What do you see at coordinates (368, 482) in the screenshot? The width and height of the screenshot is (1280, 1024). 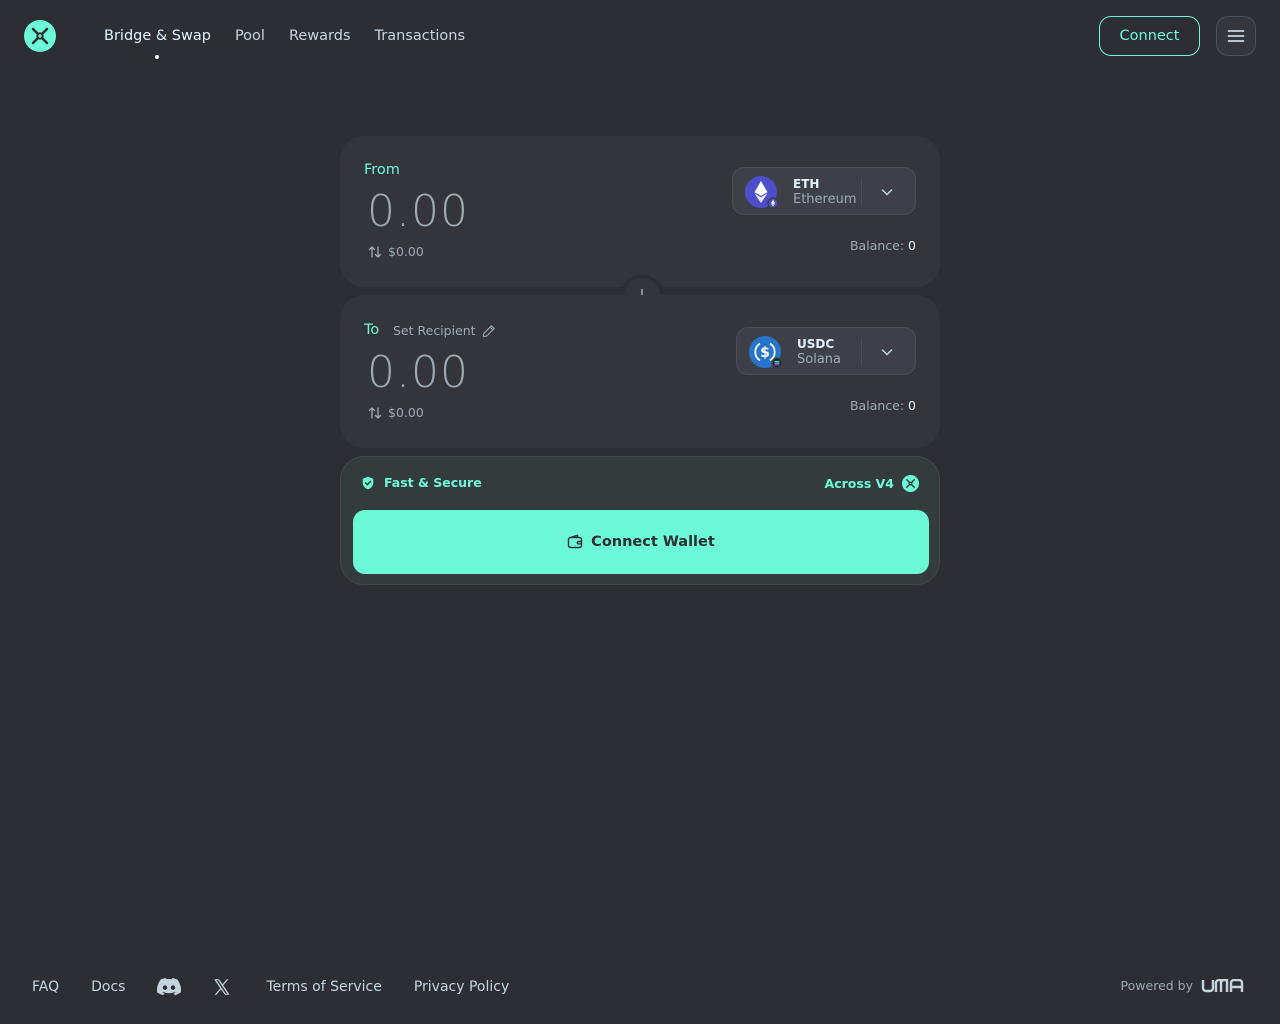 I see `shield-check-icon` at bounding box center [368, 482].